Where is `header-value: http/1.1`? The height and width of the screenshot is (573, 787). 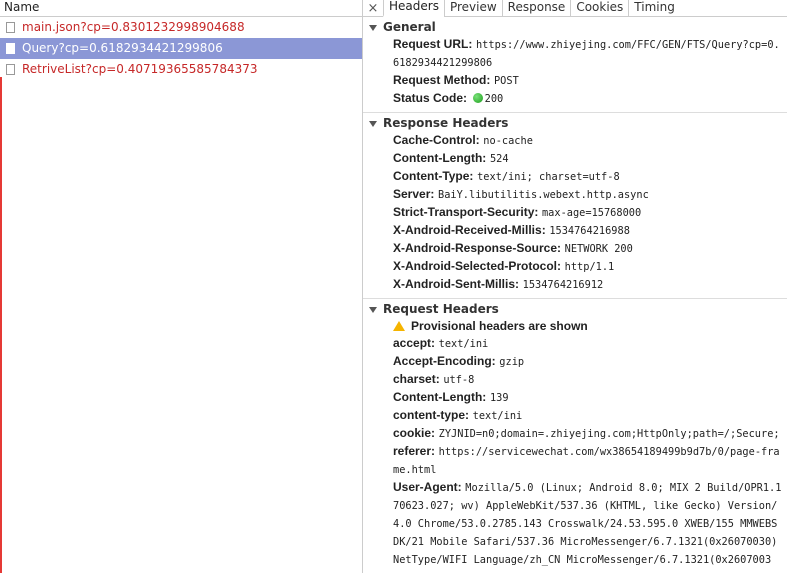 header-value: http/1.1 is located at coordinates (589, 267).